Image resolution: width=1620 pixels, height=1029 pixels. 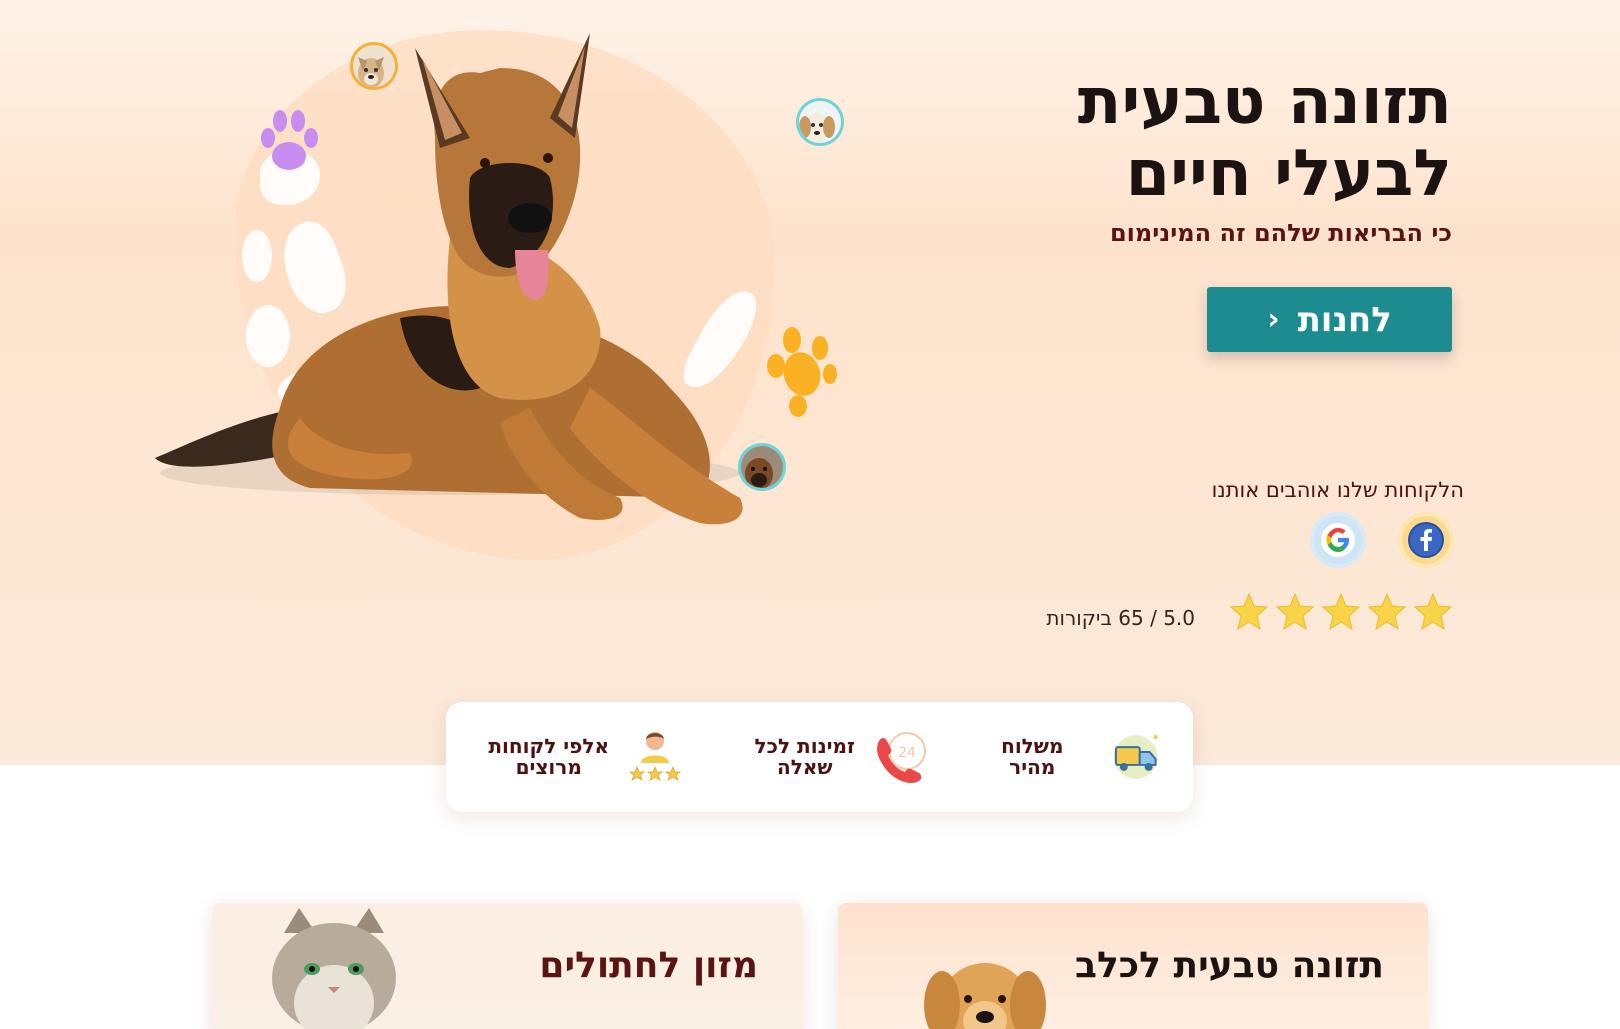 I want to click on golden-retriever-image, so click(x=985, y=996).